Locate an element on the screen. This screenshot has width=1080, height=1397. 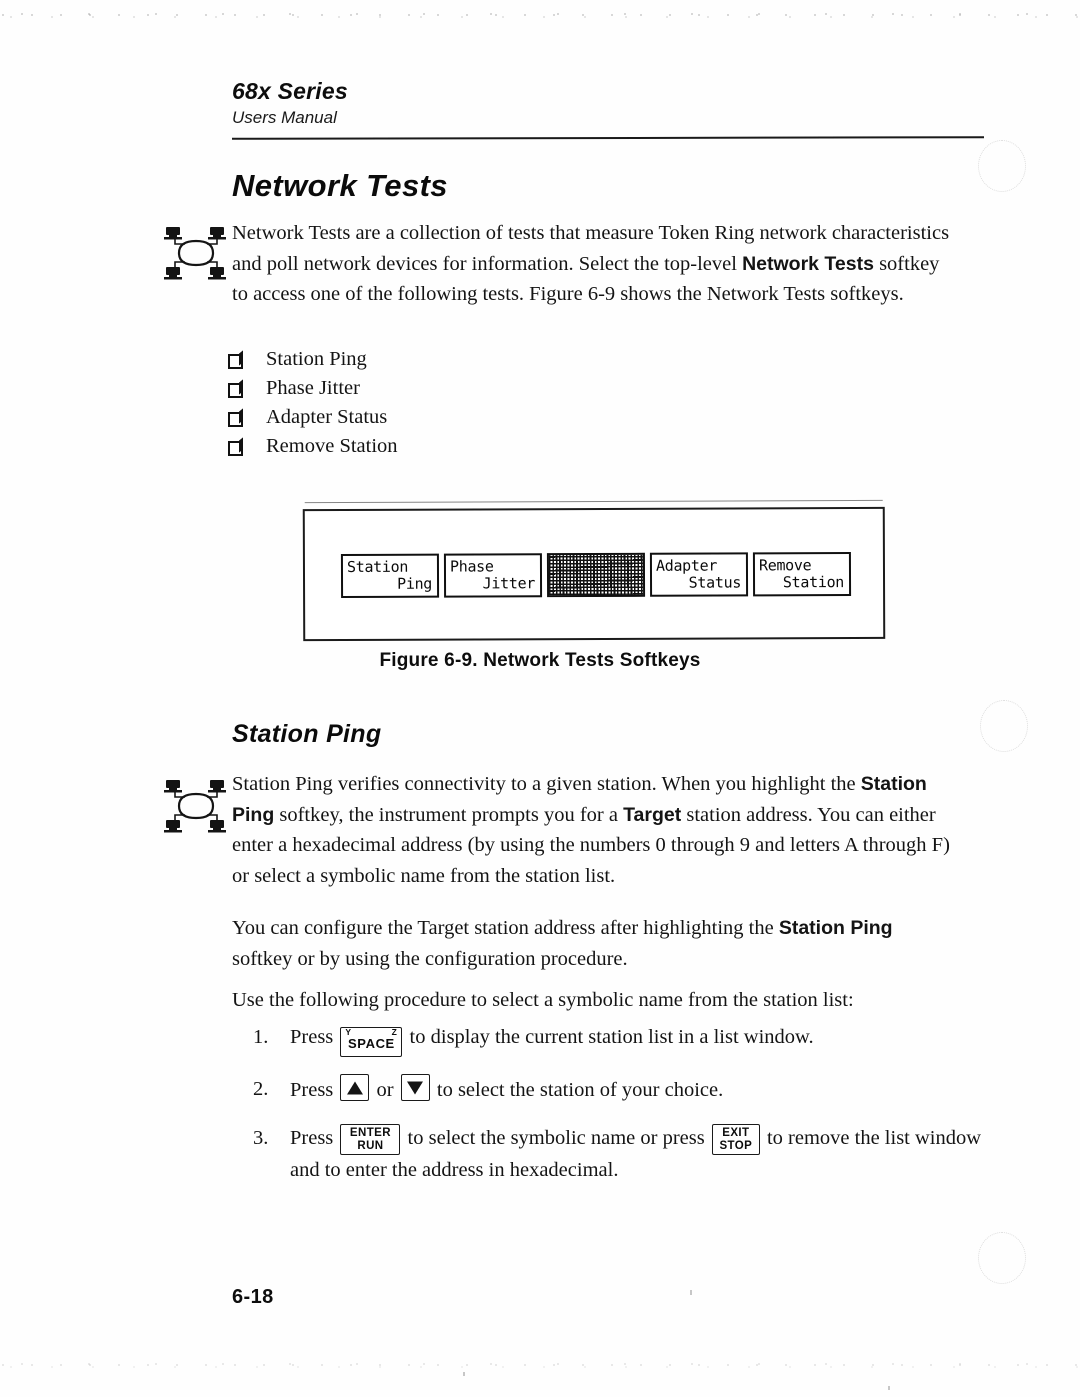
softkey-remove-station: Remove Station is located at coordinates (802, 574).